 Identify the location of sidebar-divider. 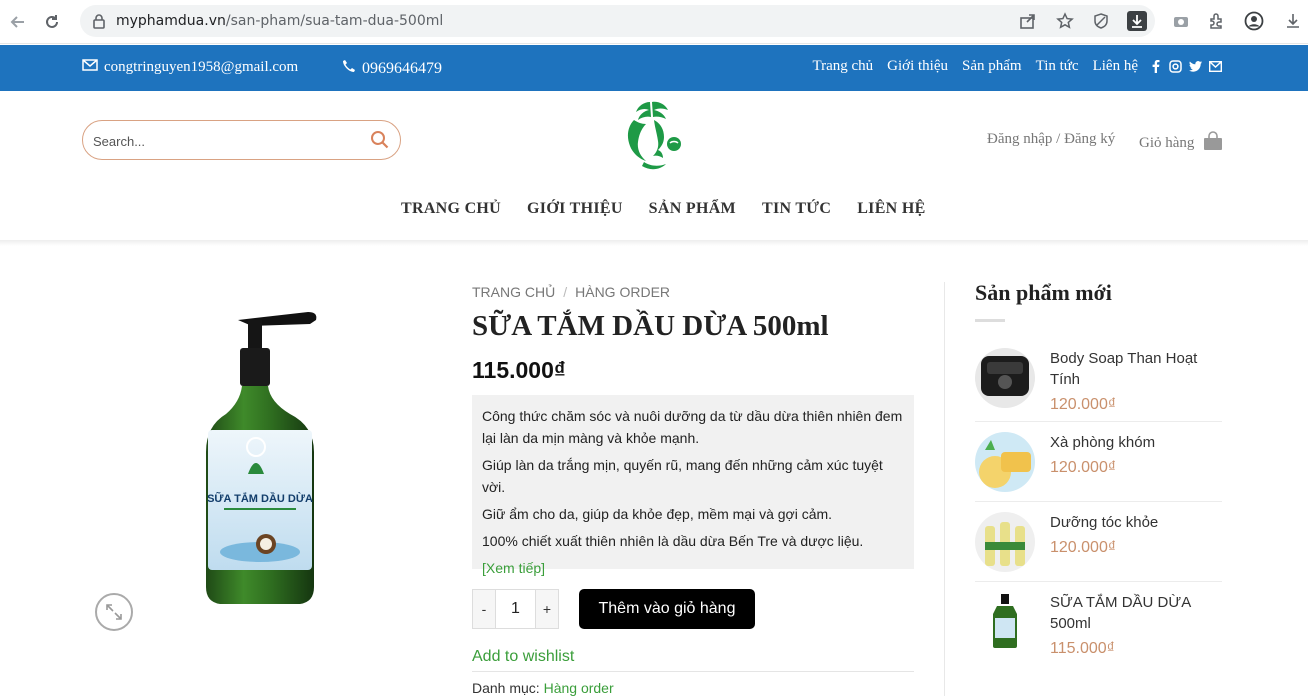
(944, 489).